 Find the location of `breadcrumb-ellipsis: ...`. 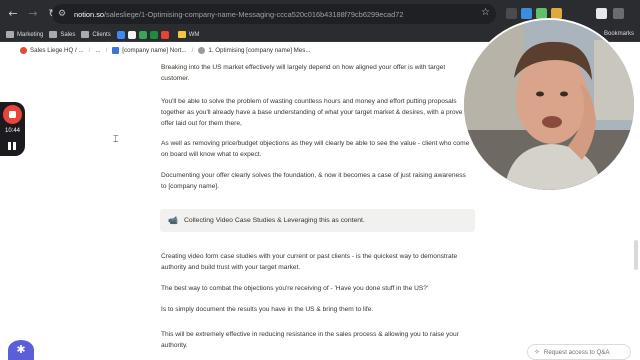

breadcrumb-ellipsis: ... is located at coordinates (97, 50).